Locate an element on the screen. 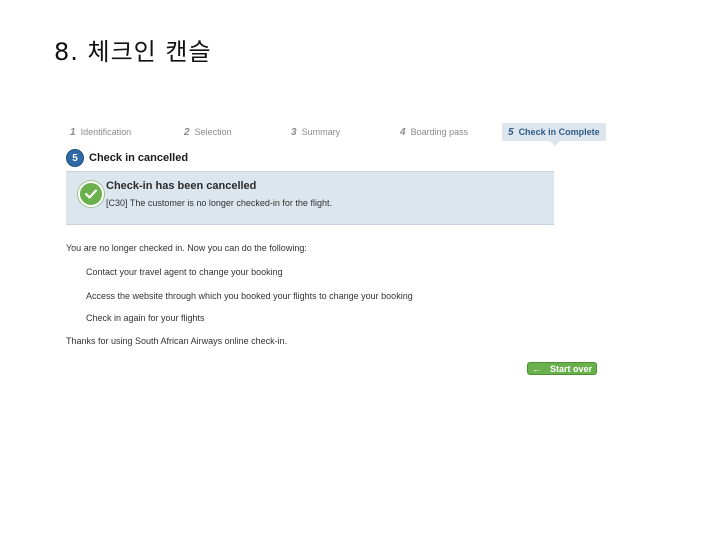 The width and height of the screenshot is (720, 540). step-number: 5 is located at coordinates (511, 132).